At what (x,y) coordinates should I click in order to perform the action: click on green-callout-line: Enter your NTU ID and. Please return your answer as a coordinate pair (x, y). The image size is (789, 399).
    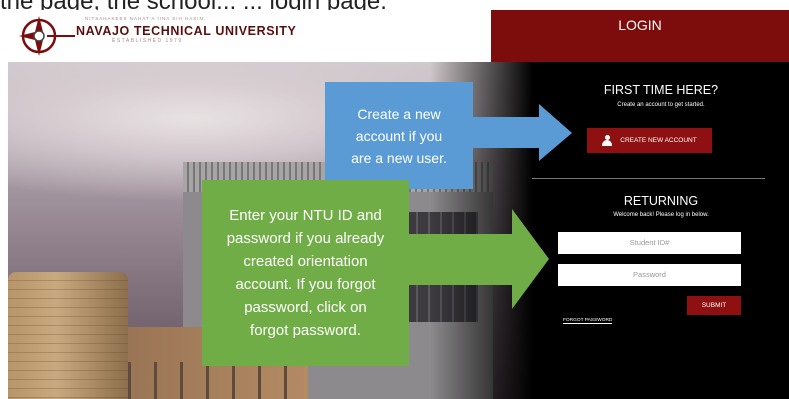
    Looking at the image, I should click on (305, 215).